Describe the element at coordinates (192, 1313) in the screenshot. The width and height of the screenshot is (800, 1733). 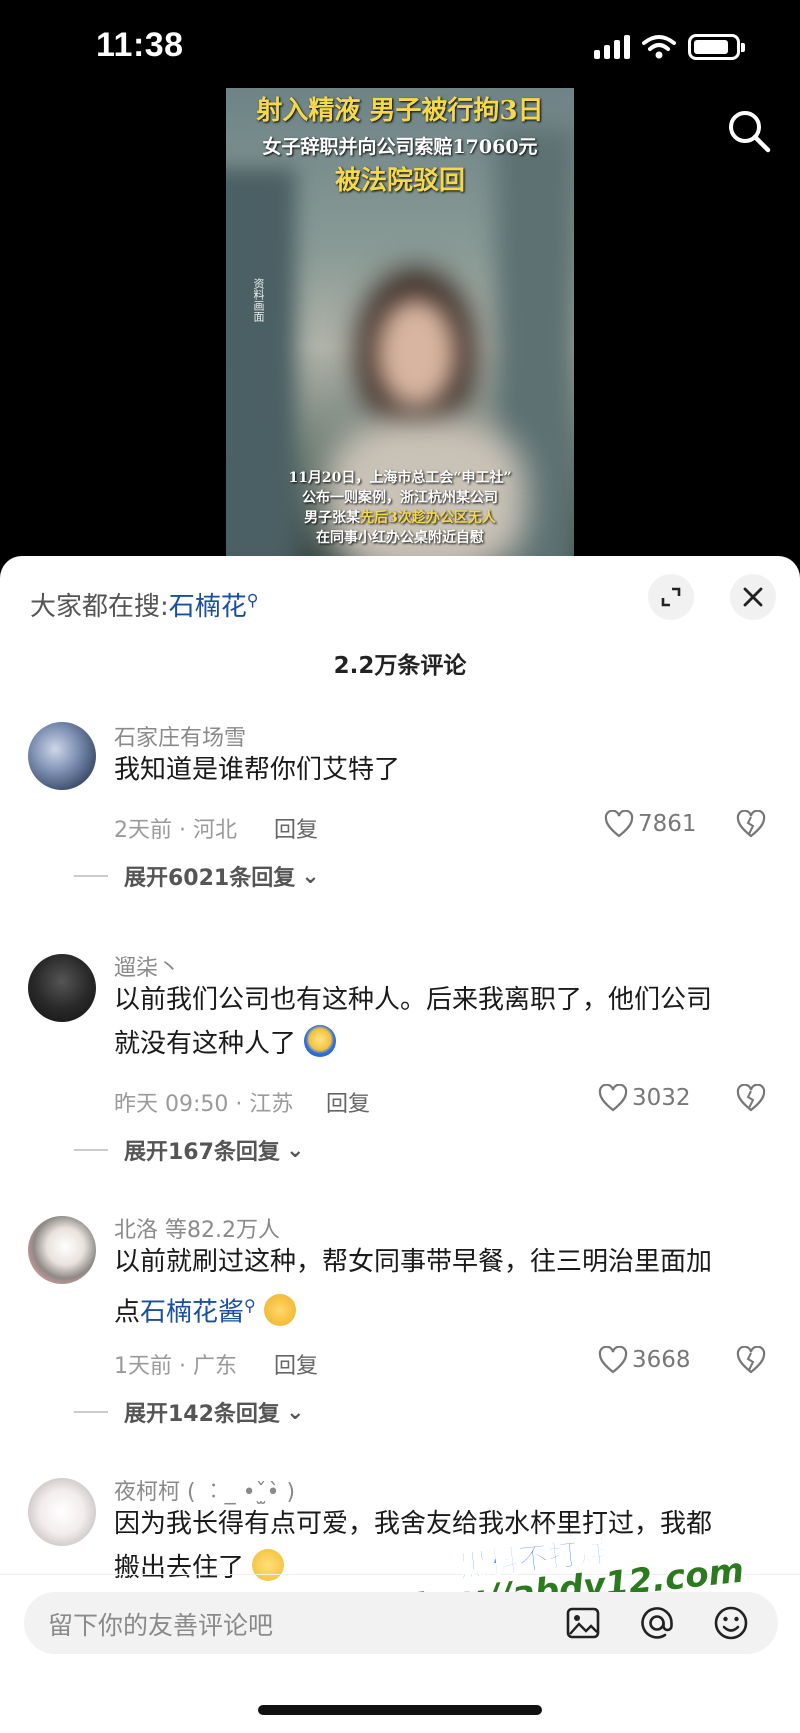
I see `comment-keyword-link: 石楠花酱` at that location.